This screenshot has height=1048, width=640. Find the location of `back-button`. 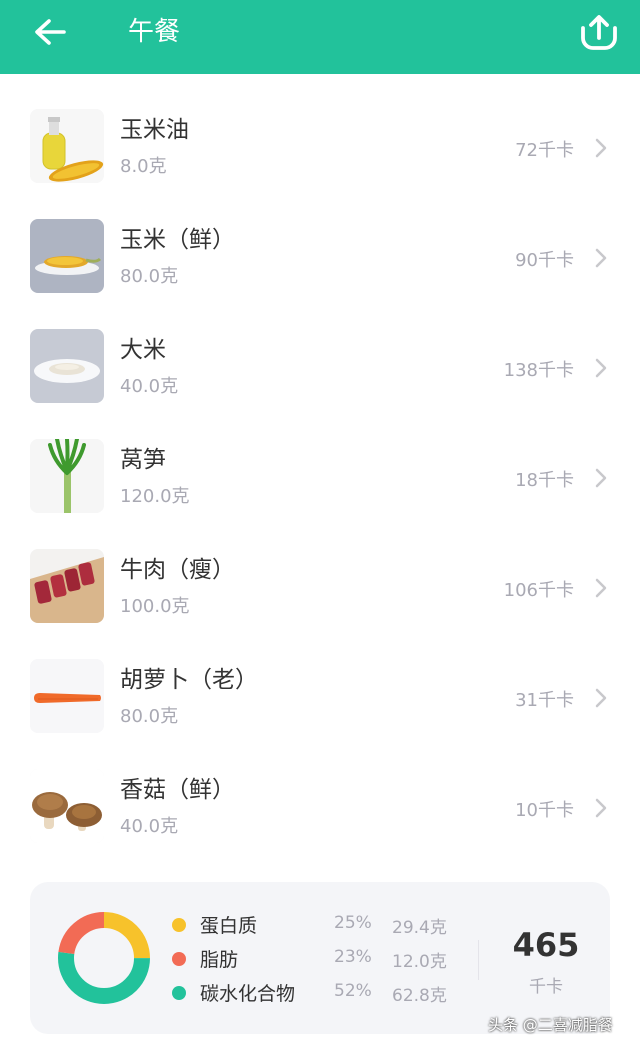

back-button is located at coordinates (50, 33).